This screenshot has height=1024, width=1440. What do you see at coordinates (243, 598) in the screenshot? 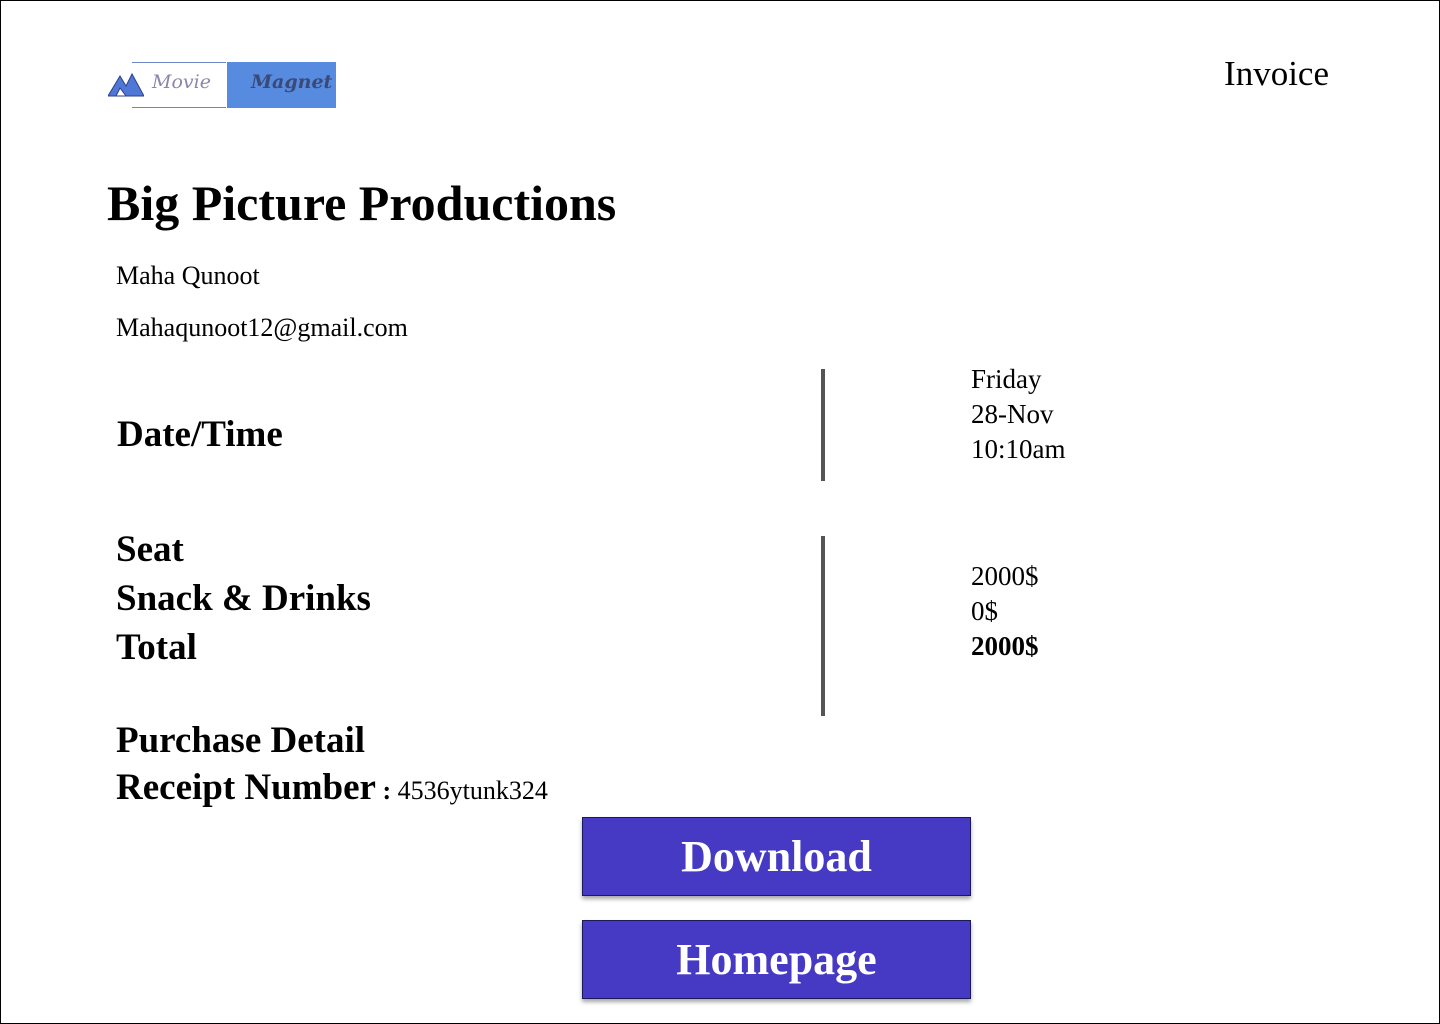
I see `snack-label: Snack & Drinks` at bounding box center [243, 598].